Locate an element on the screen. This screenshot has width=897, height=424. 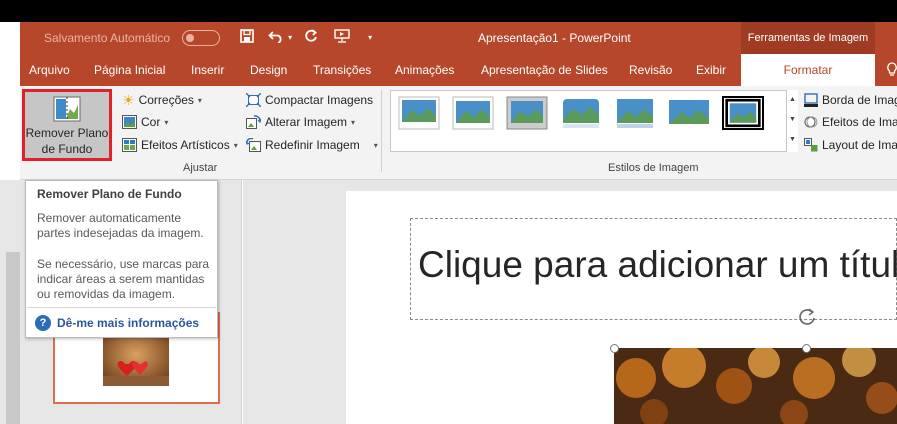
save-icon is located at coordinates (247, 38).